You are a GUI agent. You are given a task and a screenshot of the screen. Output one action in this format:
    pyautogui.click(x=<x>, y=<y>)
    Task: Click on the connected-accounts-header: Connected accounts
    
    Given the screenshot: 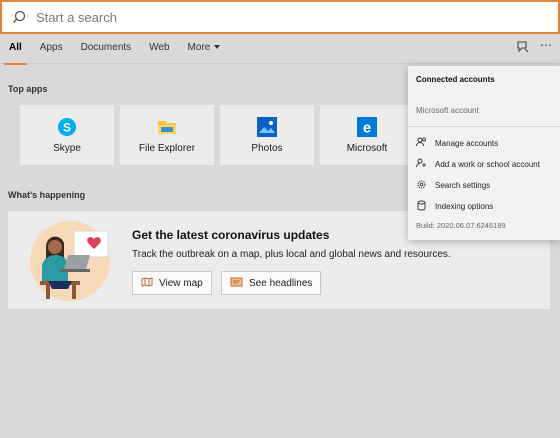 What is the action you would take?
    pyautogui.click(x=455, y=79)
    